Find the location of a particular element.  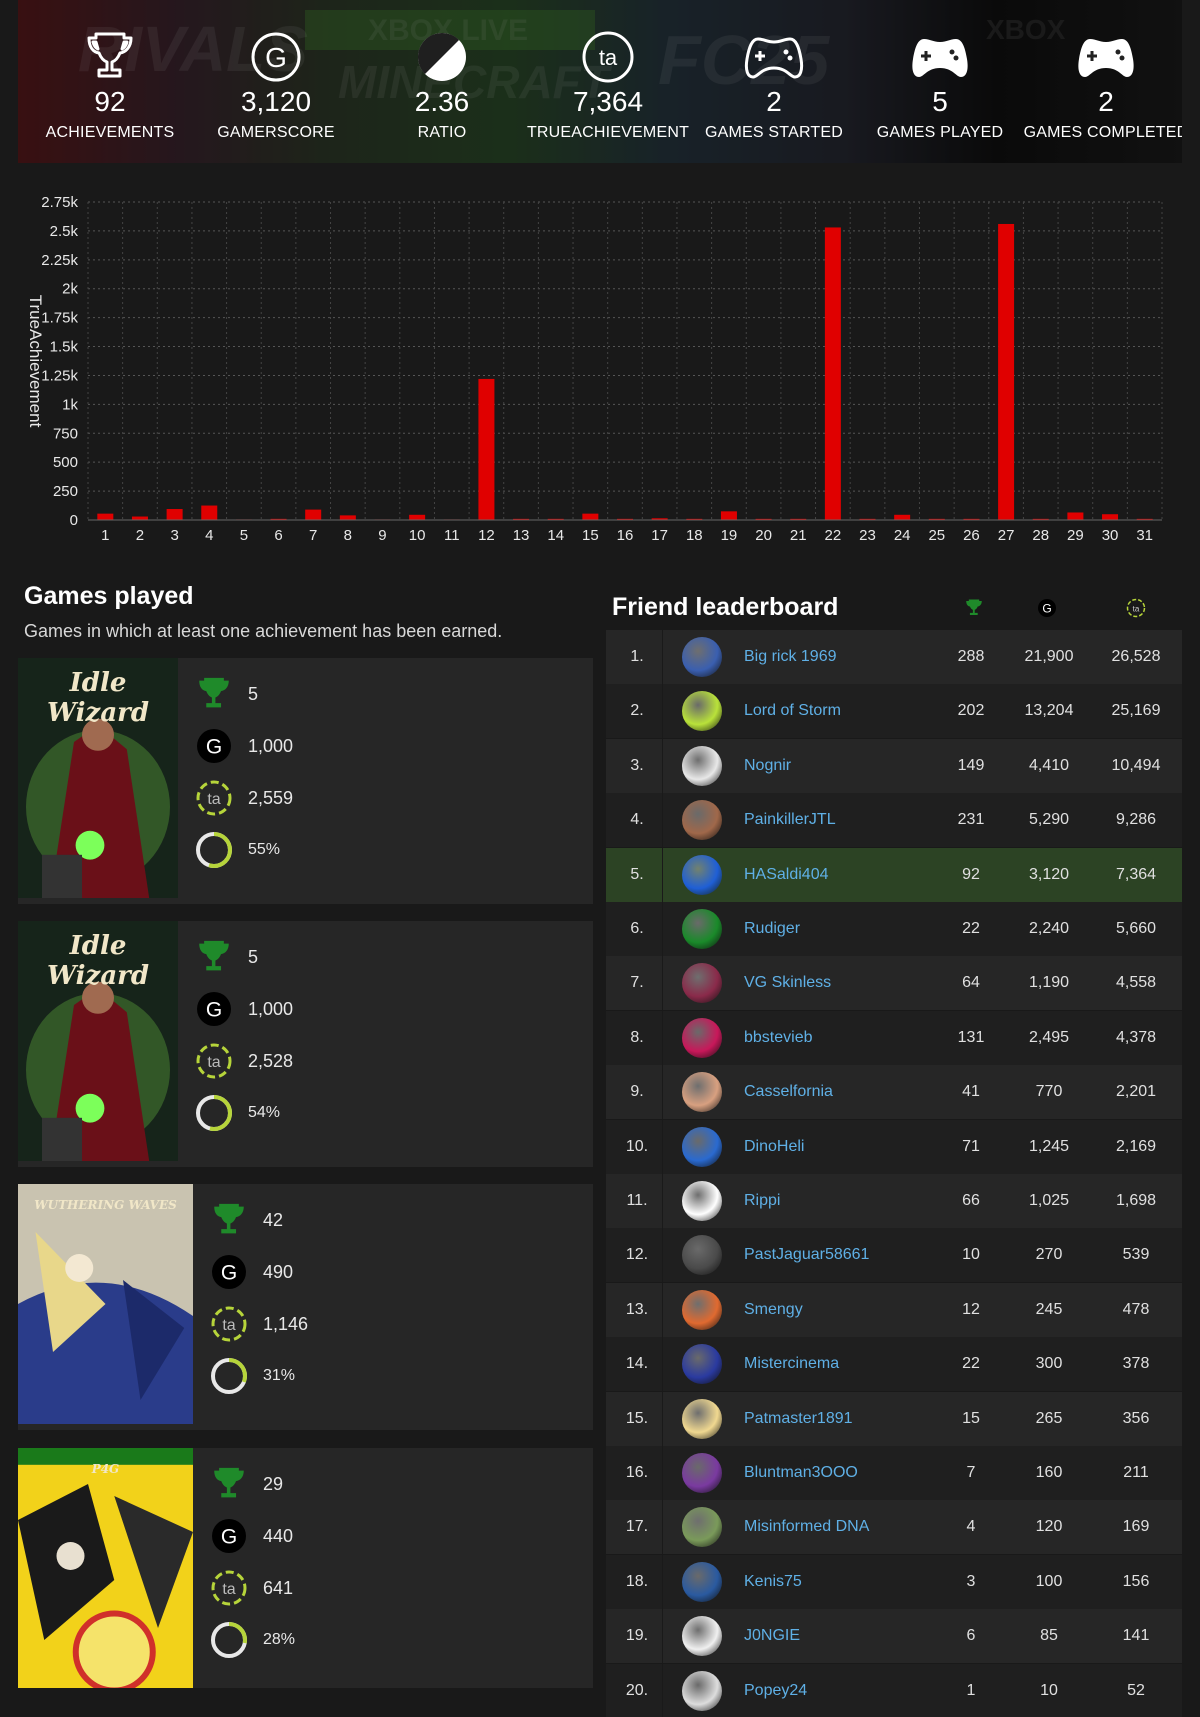

trophy-icon is located at coordinates (974, 608).